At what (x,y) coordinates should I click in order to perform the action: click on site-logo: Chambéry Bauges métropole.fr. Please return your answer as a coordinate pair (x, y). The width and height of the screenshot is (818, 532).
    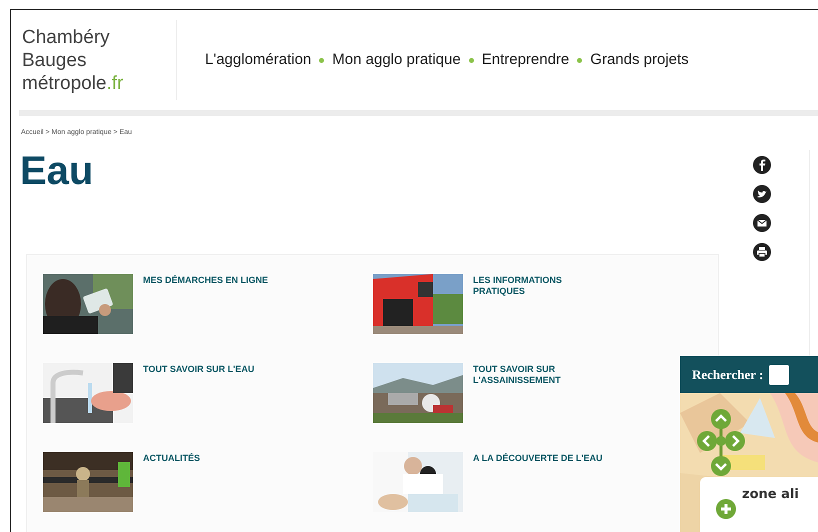
    Looking at the image, I should click on (92, 60).